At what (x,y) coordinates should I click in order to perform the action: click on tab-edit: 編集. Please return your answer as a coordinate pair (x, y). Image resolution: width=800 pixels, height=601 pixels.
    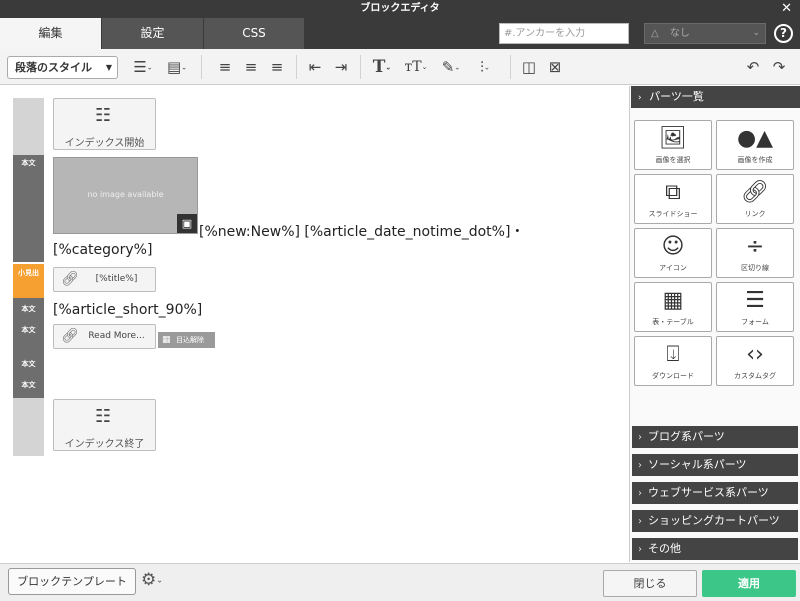
    Looking at the image, I should click on (51, 33).